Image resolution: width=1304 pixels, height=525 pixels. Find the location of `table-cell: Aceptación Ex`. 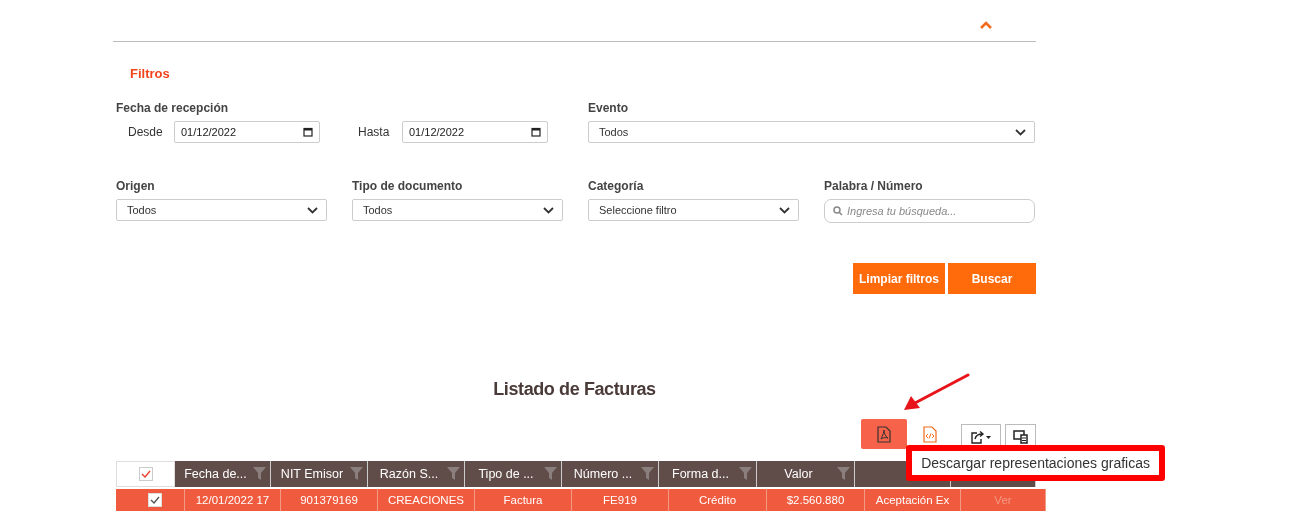

table-cell: Aceptación Ex is located at coordinates (913, 500).